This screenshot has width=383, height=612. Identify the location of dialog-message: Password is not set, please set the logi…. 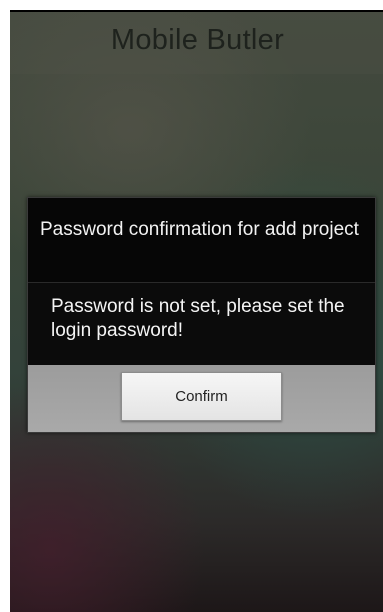
(198, 318).